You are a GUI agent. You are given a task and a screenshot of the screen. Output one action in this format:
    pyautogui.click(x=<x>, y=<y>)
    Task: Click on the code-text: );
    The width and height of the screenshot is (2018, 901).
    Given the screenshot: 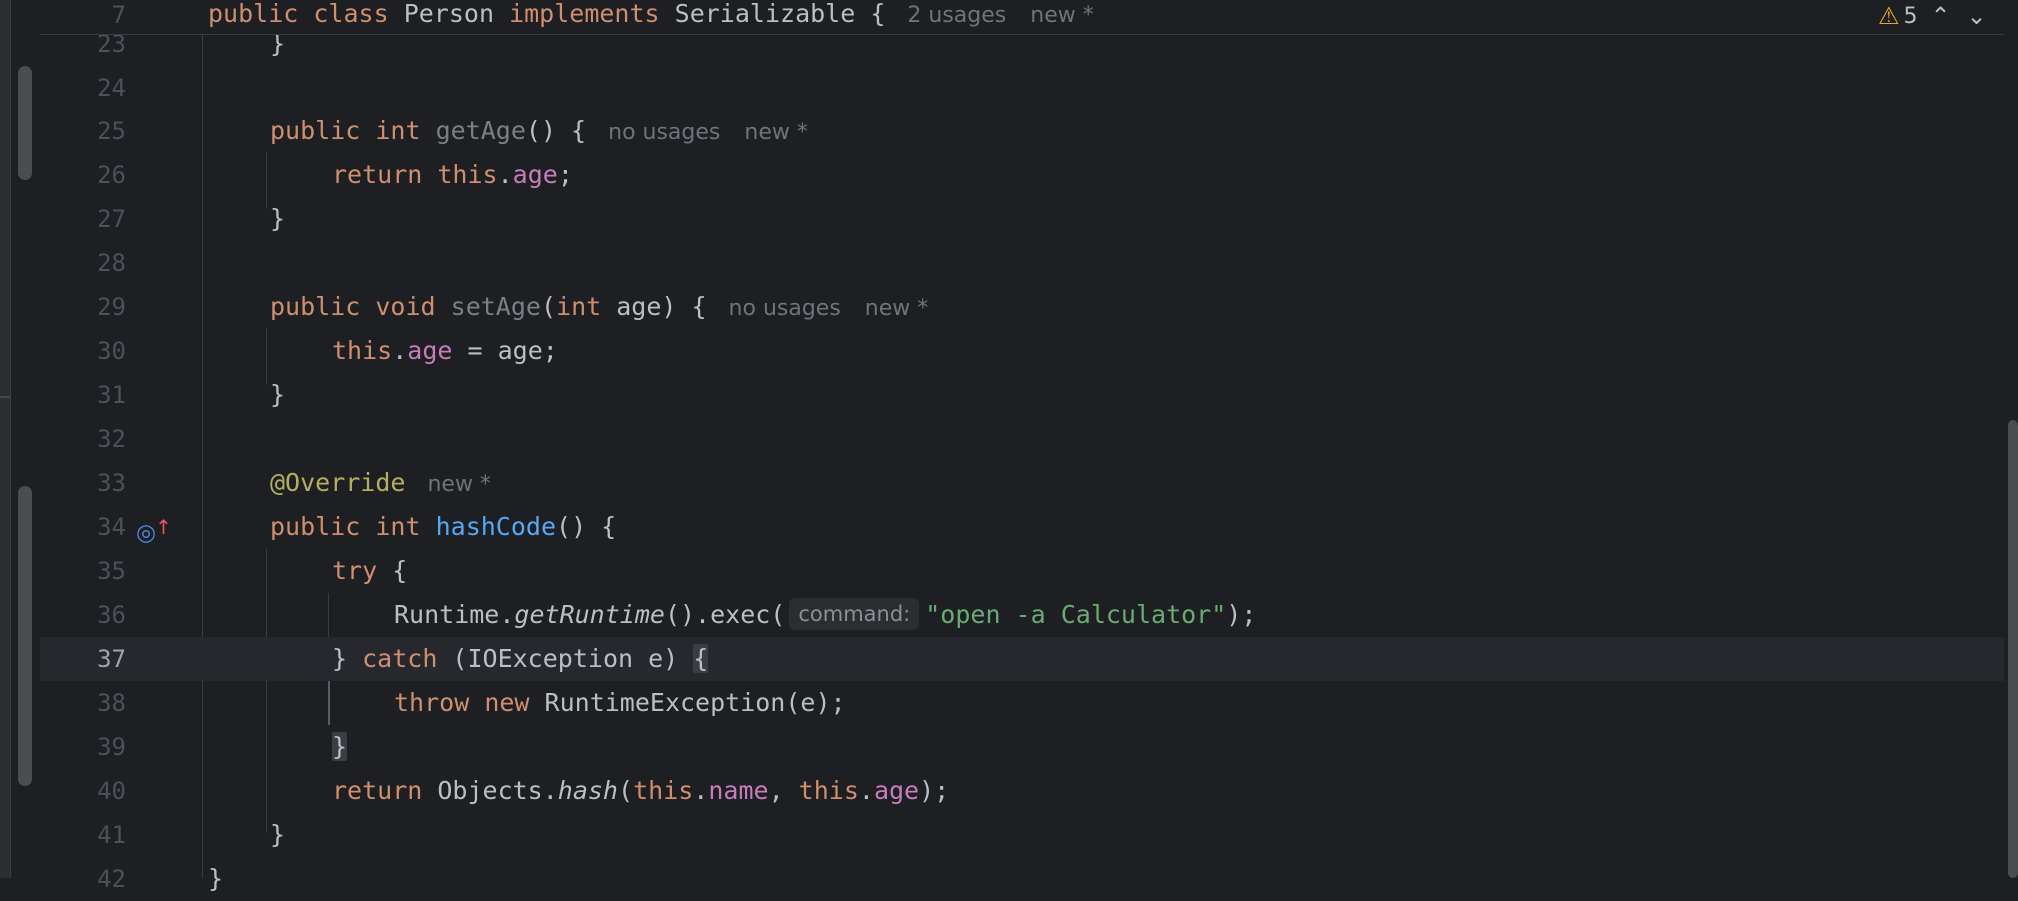 What is the action you would take?
    pyautogui.click(x=934, y=790)
    